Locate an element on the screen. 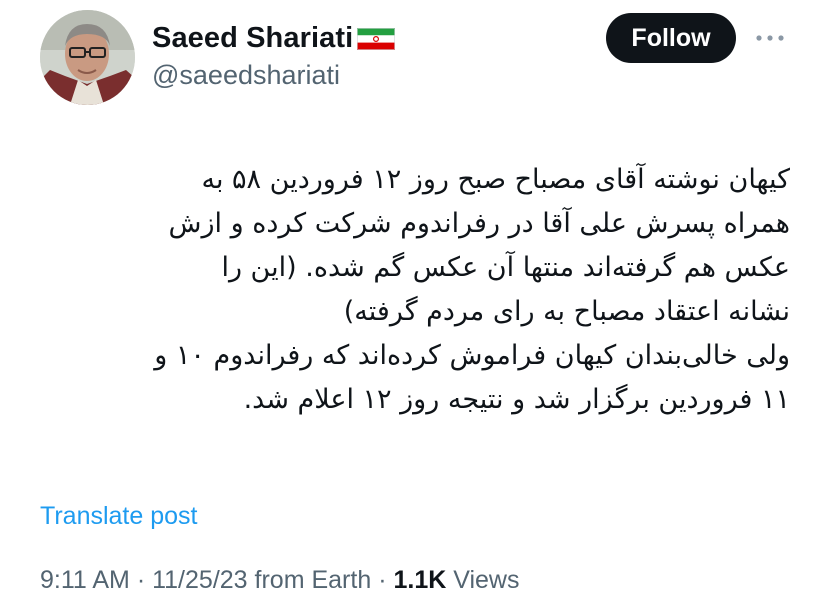  follow-button: Follow is located at coordinates (671, 38).